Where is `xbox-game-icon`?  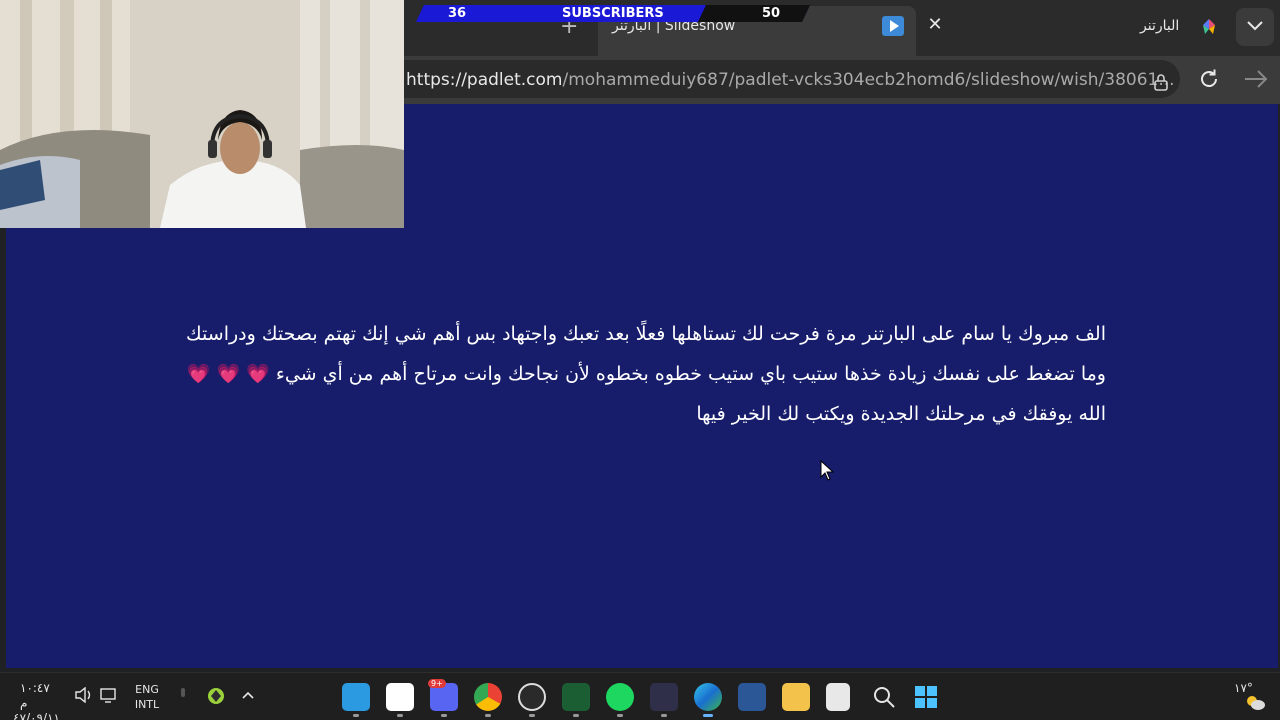
xbox-game-icon is located at coordinates (216, 696).